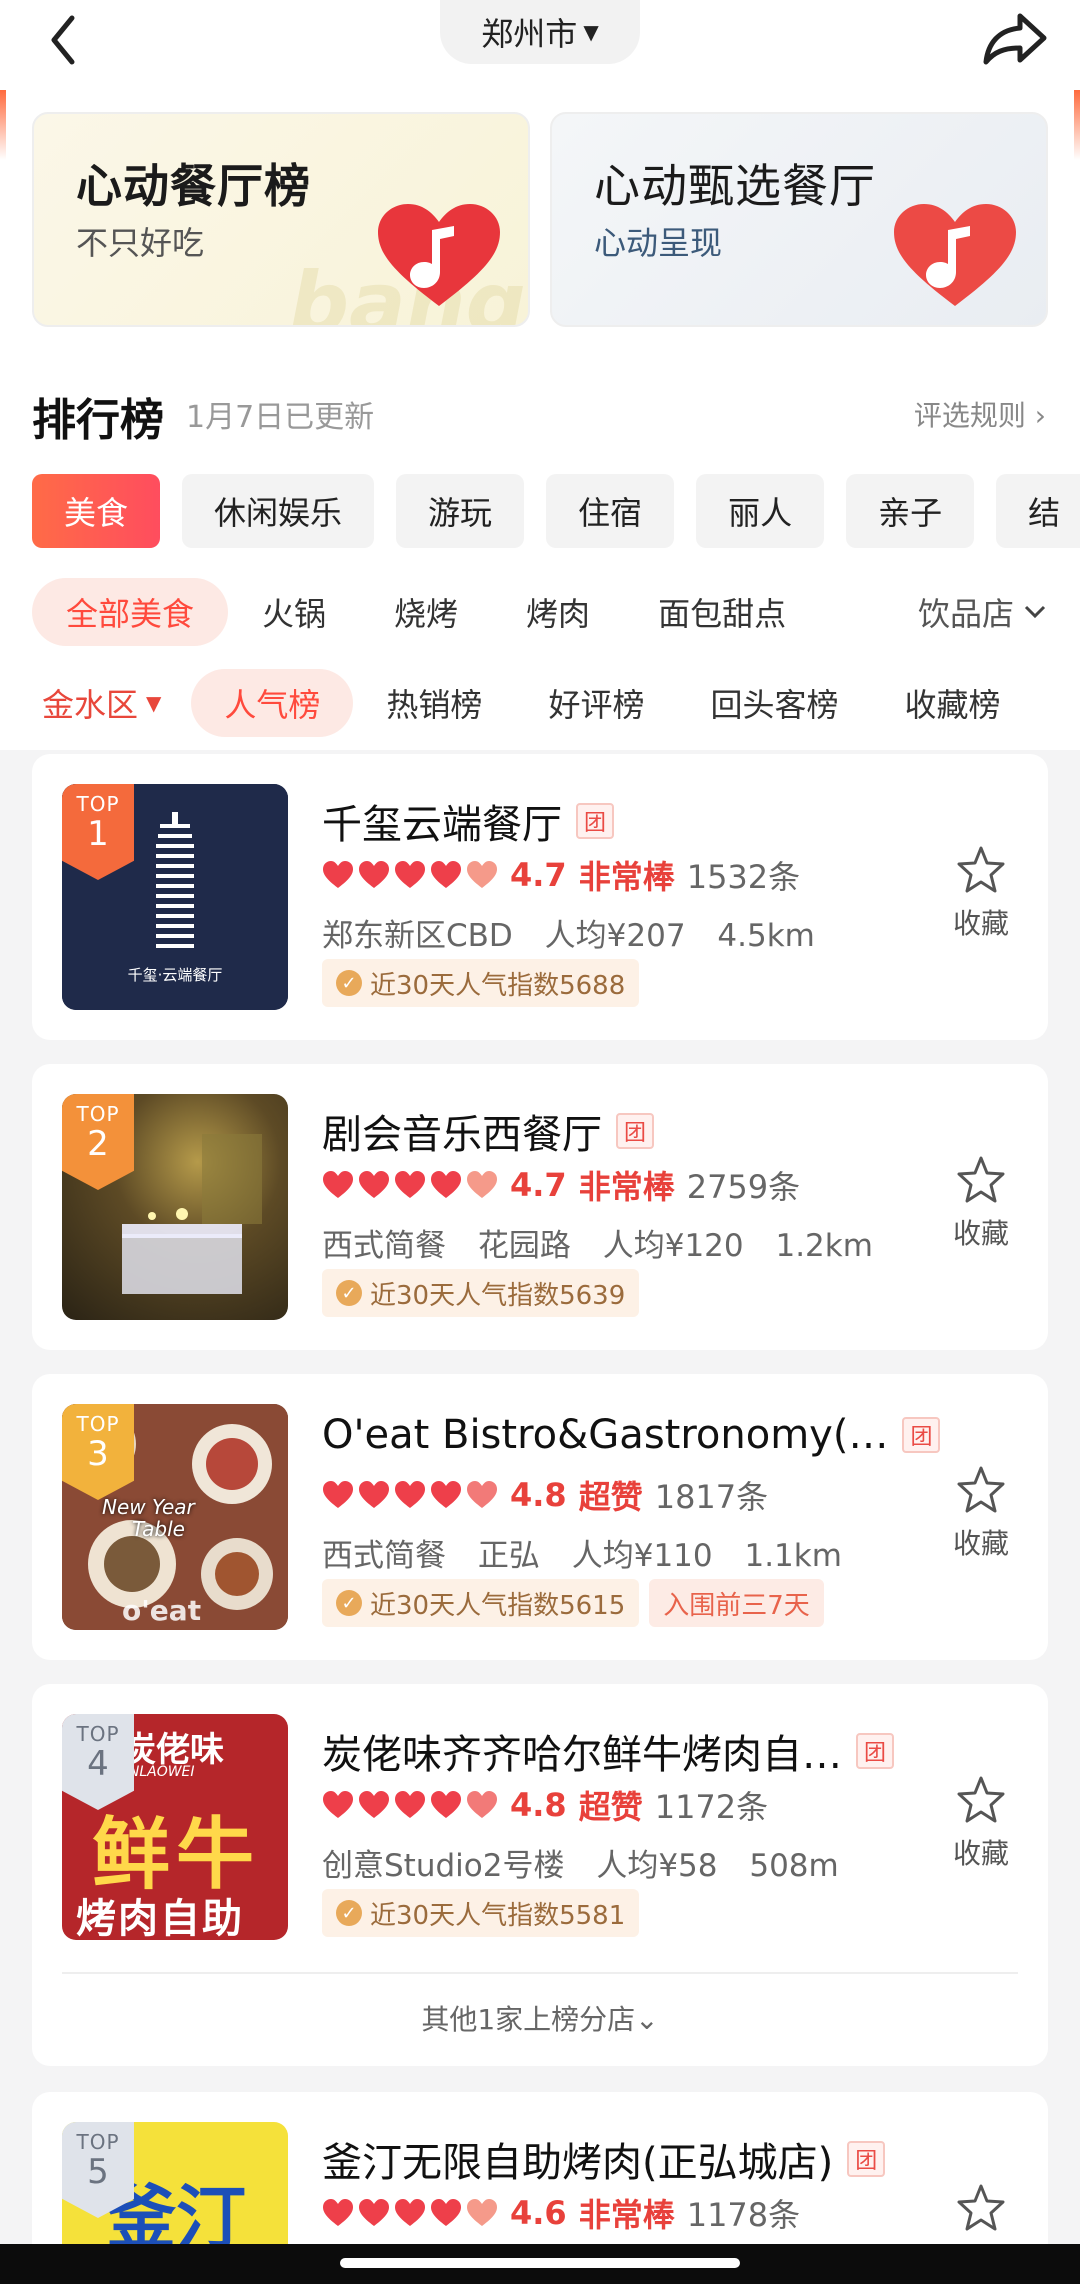  Describe the element at coordinates (130, 612) in the screenshot. I see `subtab-all-food: 全部美食` at that location.